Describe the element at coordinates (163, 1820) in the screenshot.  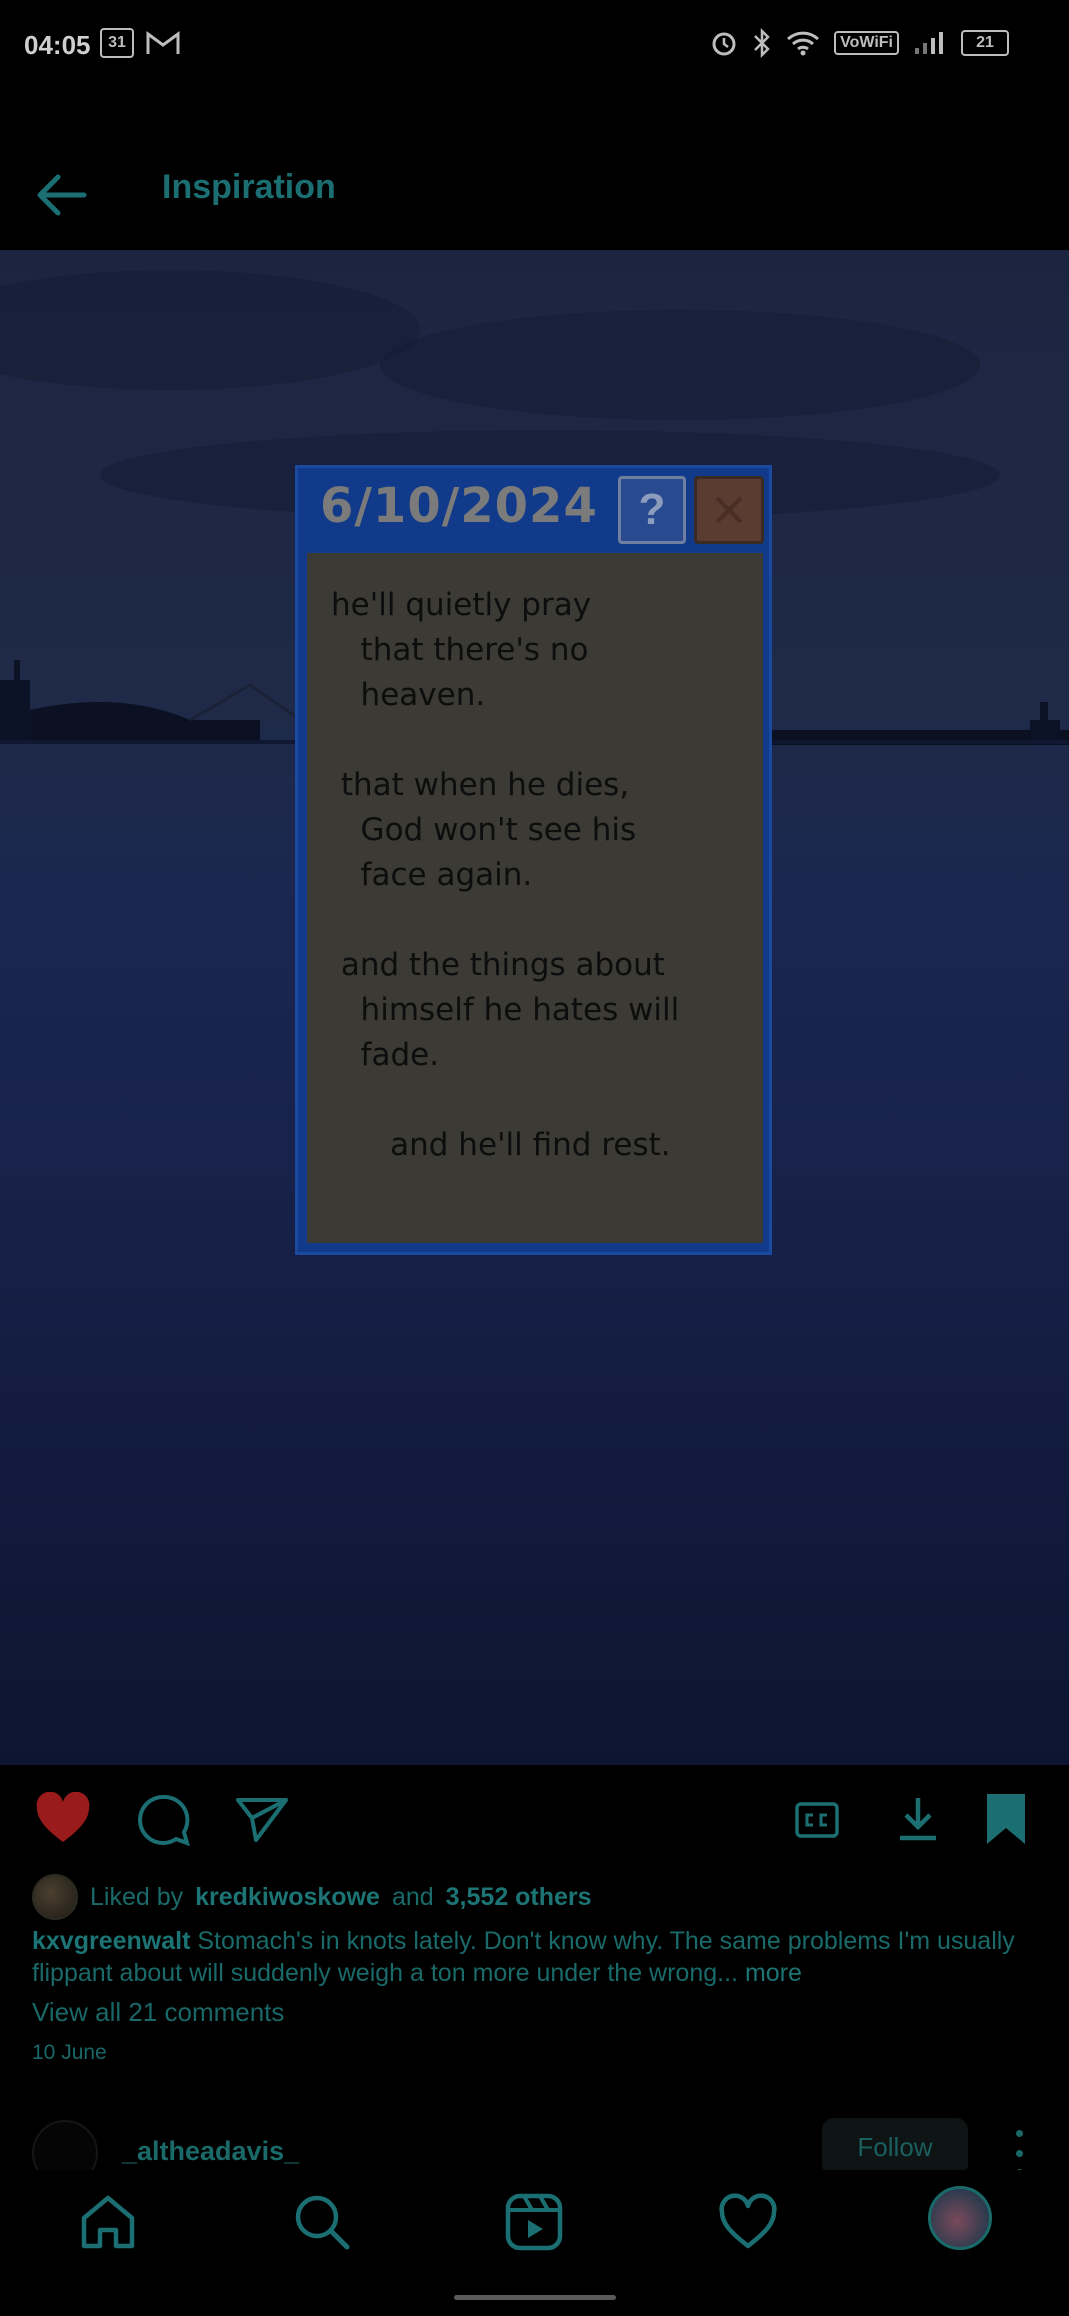
I see `comment-icon` at that location.